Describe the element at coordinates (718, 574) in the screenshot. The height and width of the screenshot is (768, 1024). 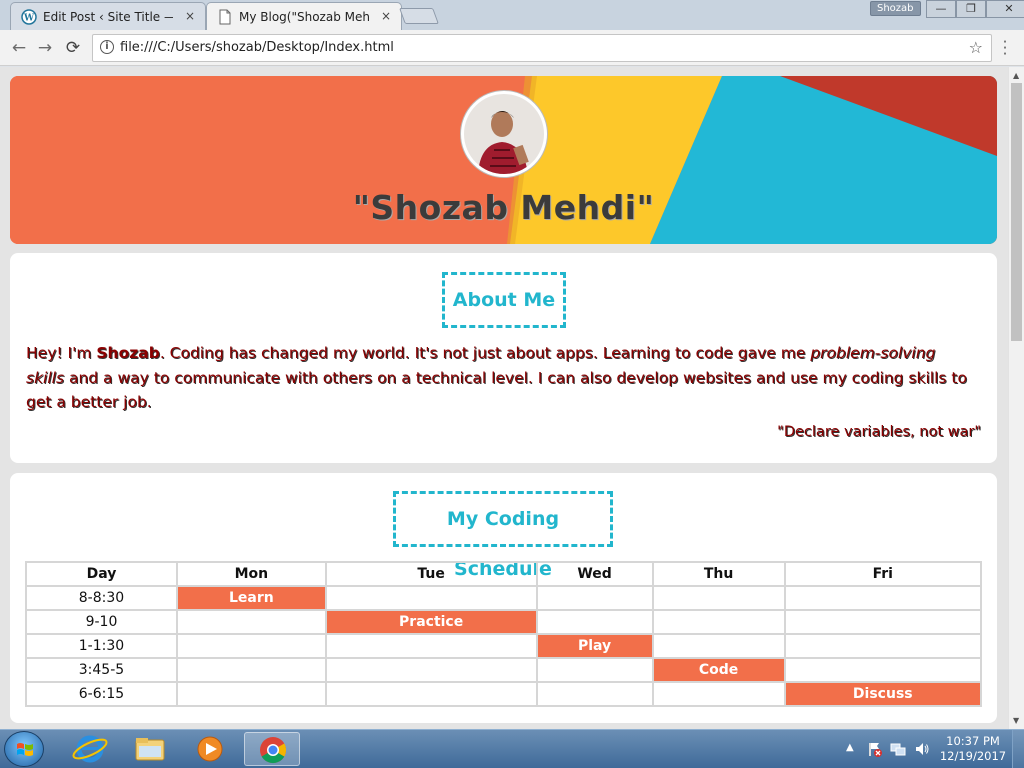
I see `column-header: Thu` at that location.